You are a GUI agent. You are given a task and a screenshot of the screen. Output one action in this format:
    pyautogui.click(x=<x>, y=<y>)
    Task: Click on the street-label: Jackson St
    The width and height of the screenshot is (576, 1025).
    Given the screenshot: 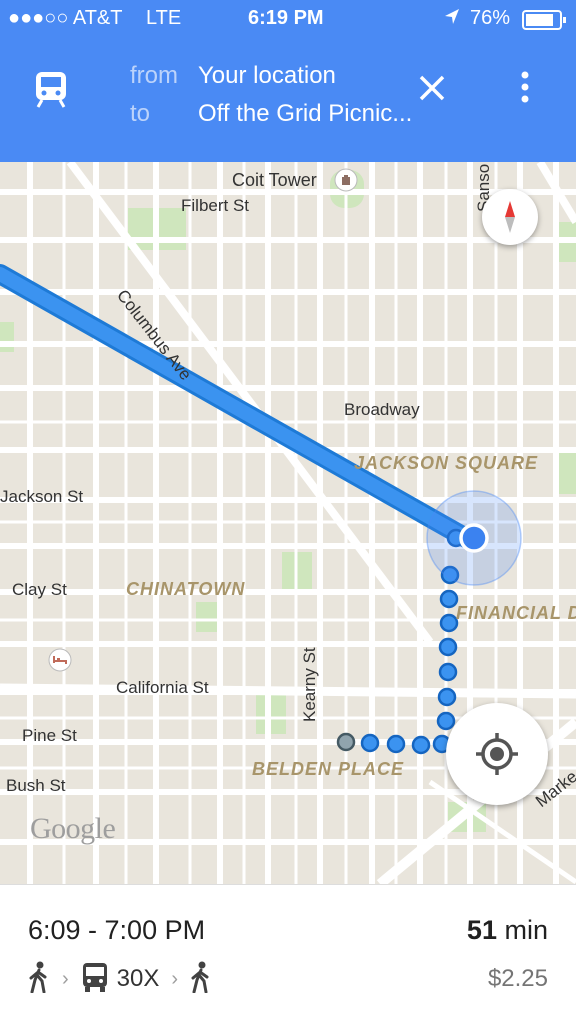 What is the action you would take?
    pyautogui.click(x=42, y=496)
    